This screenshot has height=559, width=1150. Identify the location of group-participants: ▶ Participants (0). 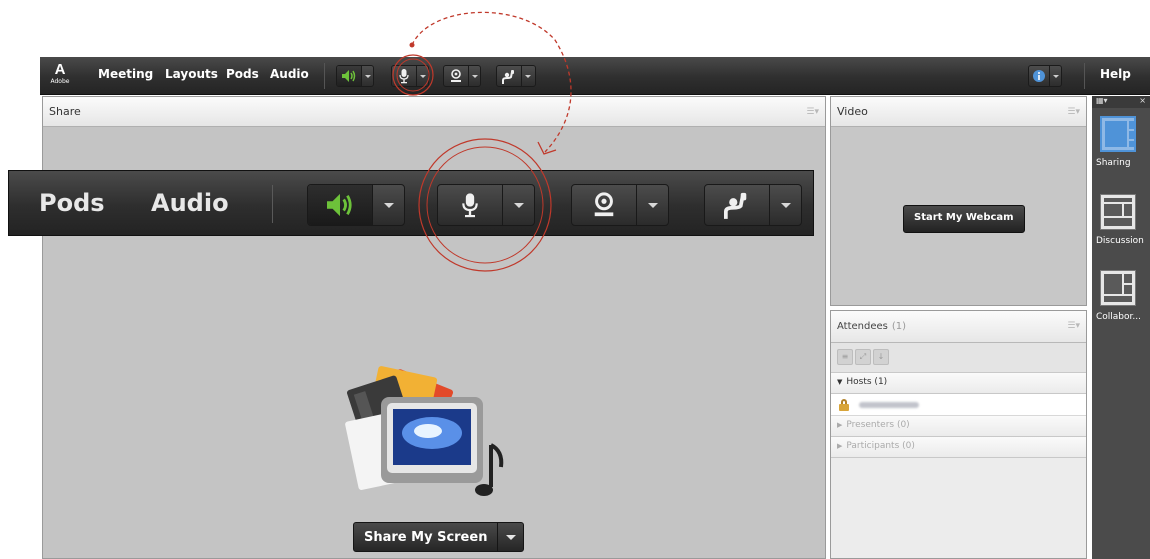
(958, 447).